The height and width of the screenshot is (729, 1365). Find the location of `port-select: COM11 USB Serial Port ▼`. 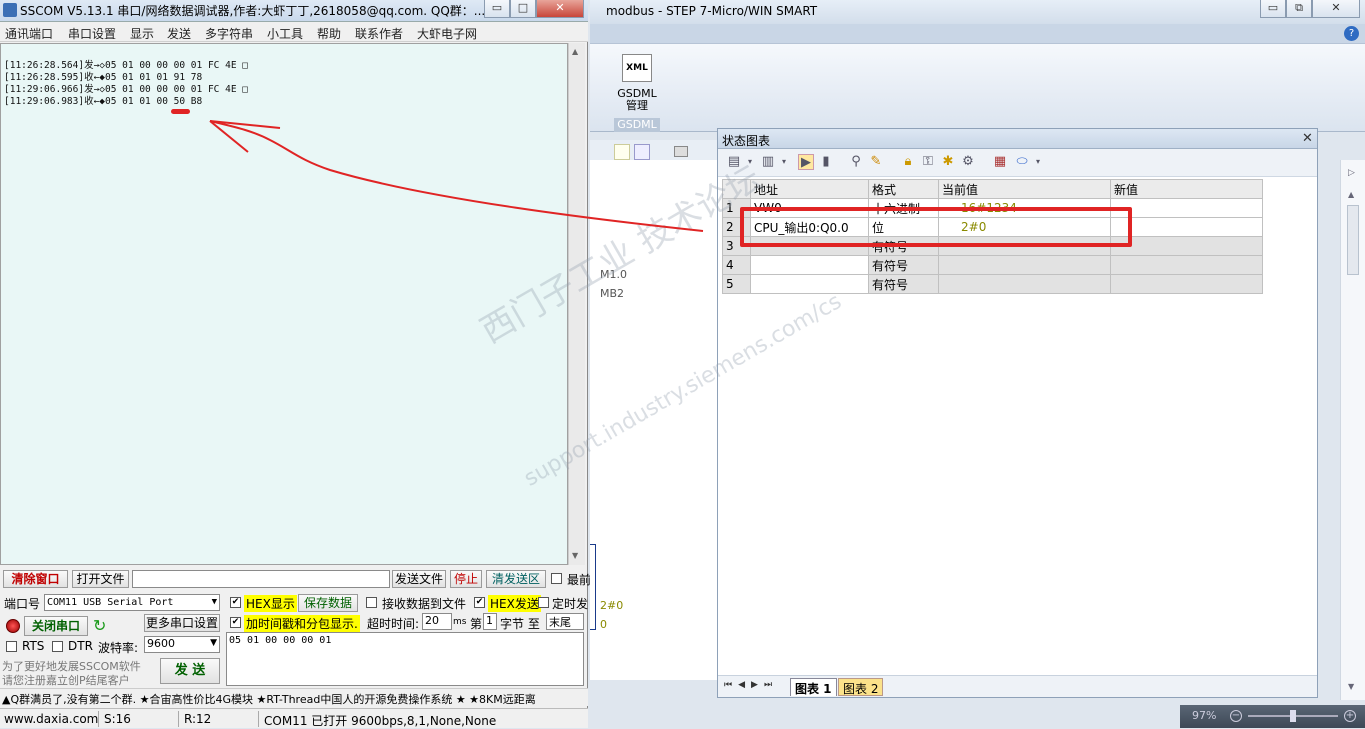

port-select: COM11 USB Serial Port ▼ is located at coordinates (132, 602).